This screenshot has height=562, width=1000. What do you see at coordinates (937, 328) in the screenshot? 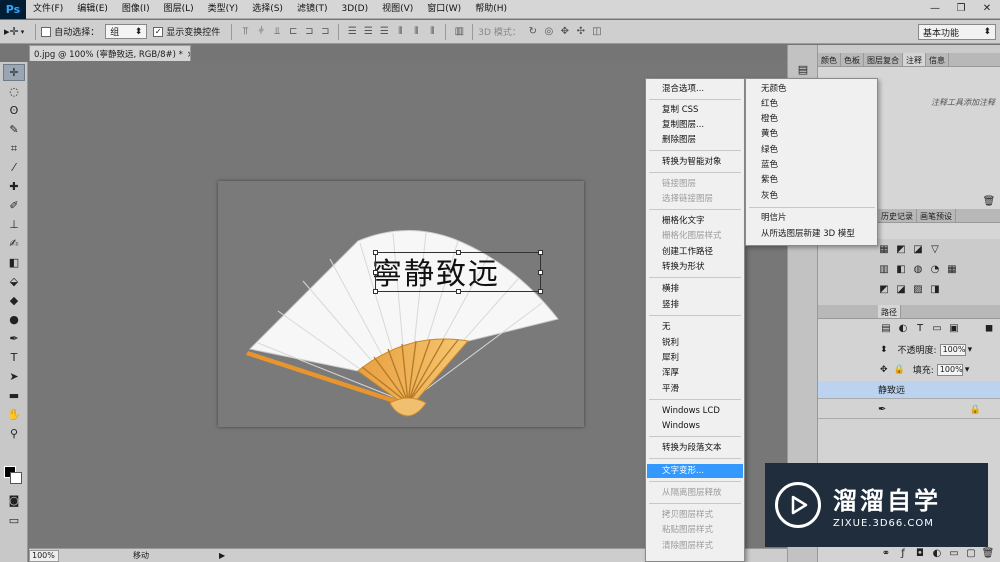
I see `filter-shape-icon: ▭` at bounding box center [937, 328].